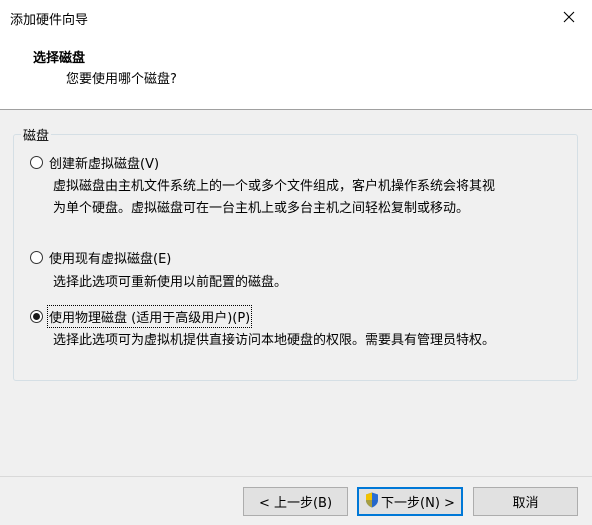 This screenshot has width=592, height=525. I want to click on option-description: 选择此选项可为虚拟机提供直接访问本地硬盘的权限。需要具有管理员特权。, so click(308, 341).